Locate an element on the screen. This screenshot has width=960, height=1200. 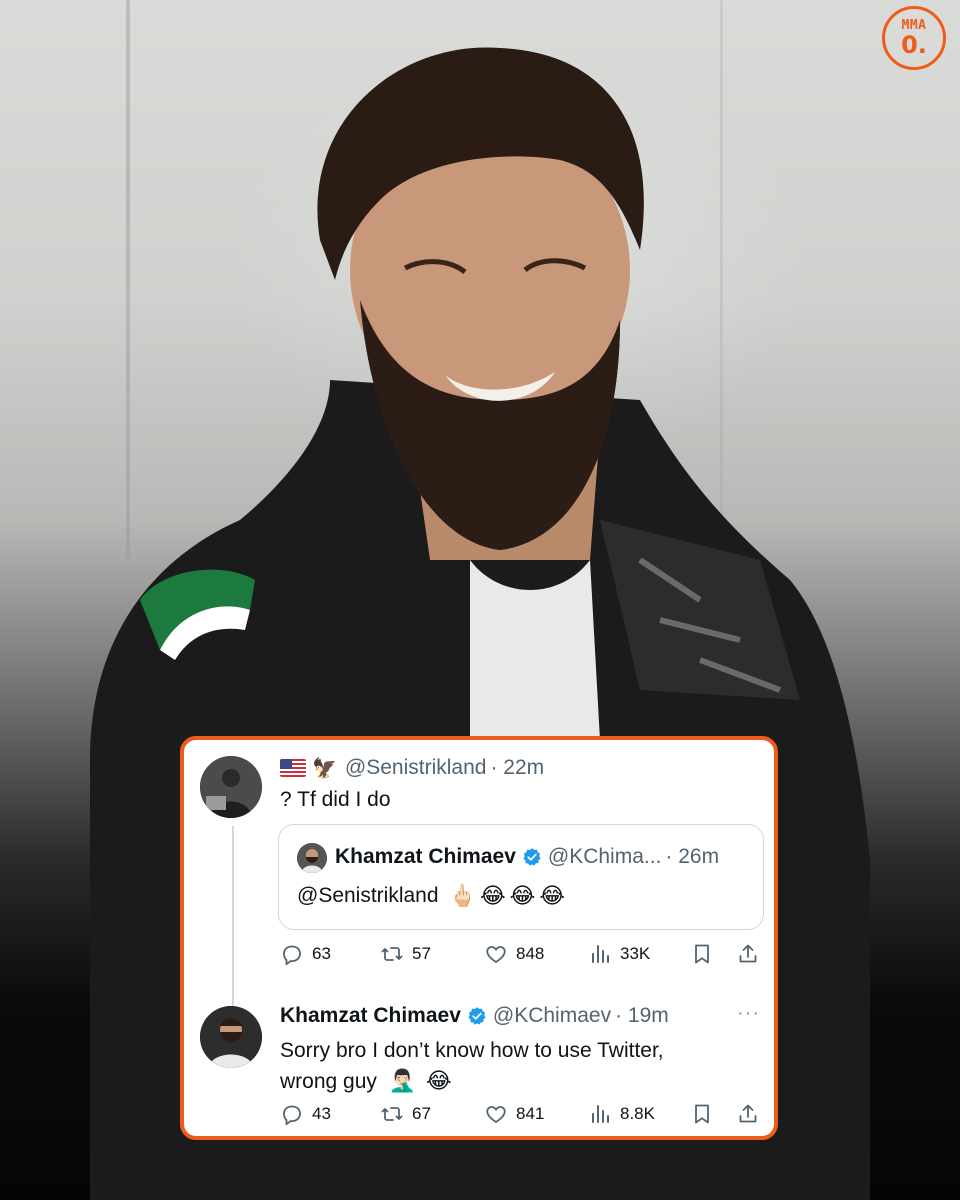
like-button: 841 is located at coordinates (514, 1114).